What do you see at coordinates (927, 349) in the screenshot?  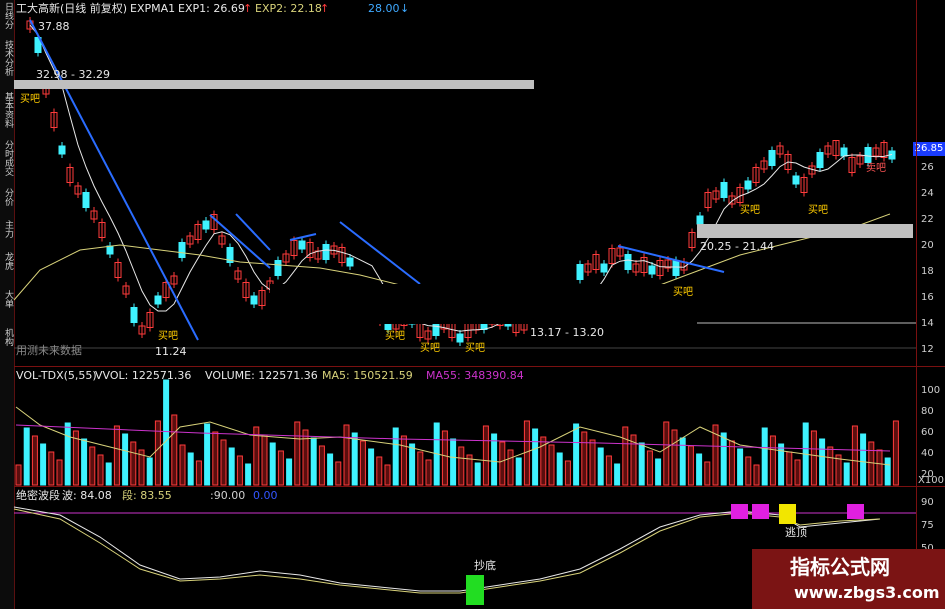 I see `price-tick-8: 12` at bounding box center [927, 349].